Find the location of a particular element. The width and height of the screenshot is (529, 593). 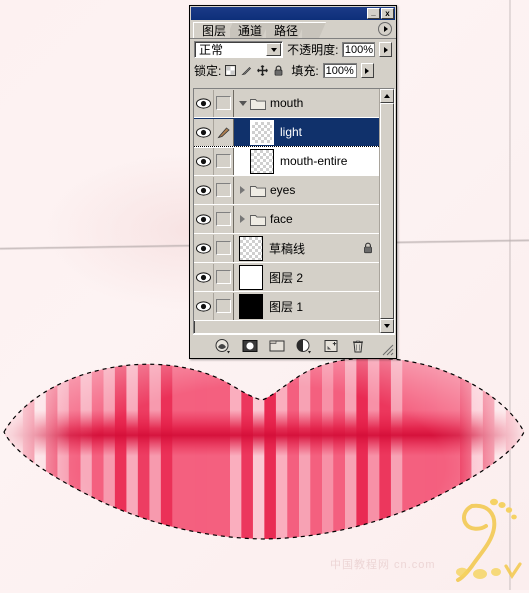

layer-row-face: face is located at coordinates (286, 219).